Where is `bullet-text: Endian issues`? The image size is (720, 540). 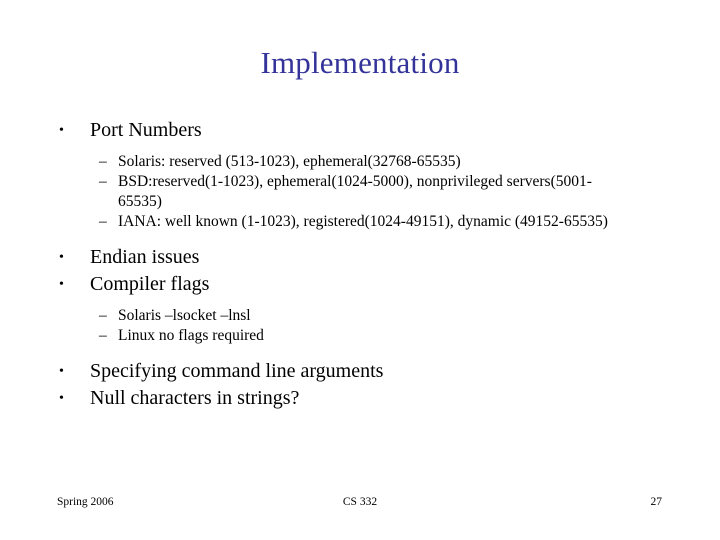 bullet-text: Endian issues is located at coordinates (145, 257).